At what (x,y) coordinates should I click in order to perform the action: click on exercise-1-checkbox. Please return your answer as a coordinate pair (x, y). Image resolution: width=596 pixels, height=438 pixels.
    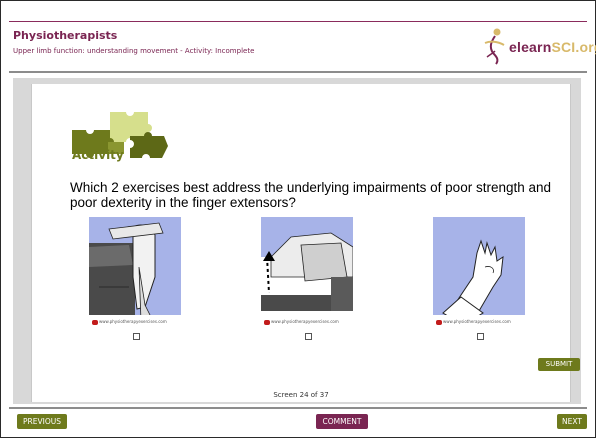
    Looking at the image, I should click on (136, 336).